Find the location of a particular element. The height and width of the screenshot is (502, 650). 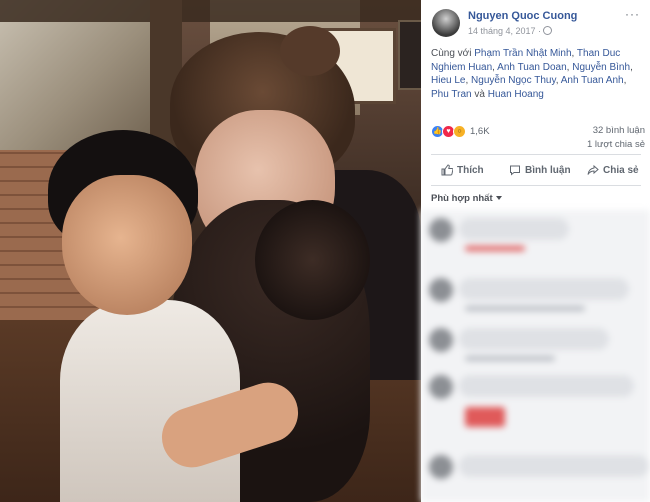

tagged-person-link: Phạm Trần Nhật Minh is located at coordinates (522, 53).